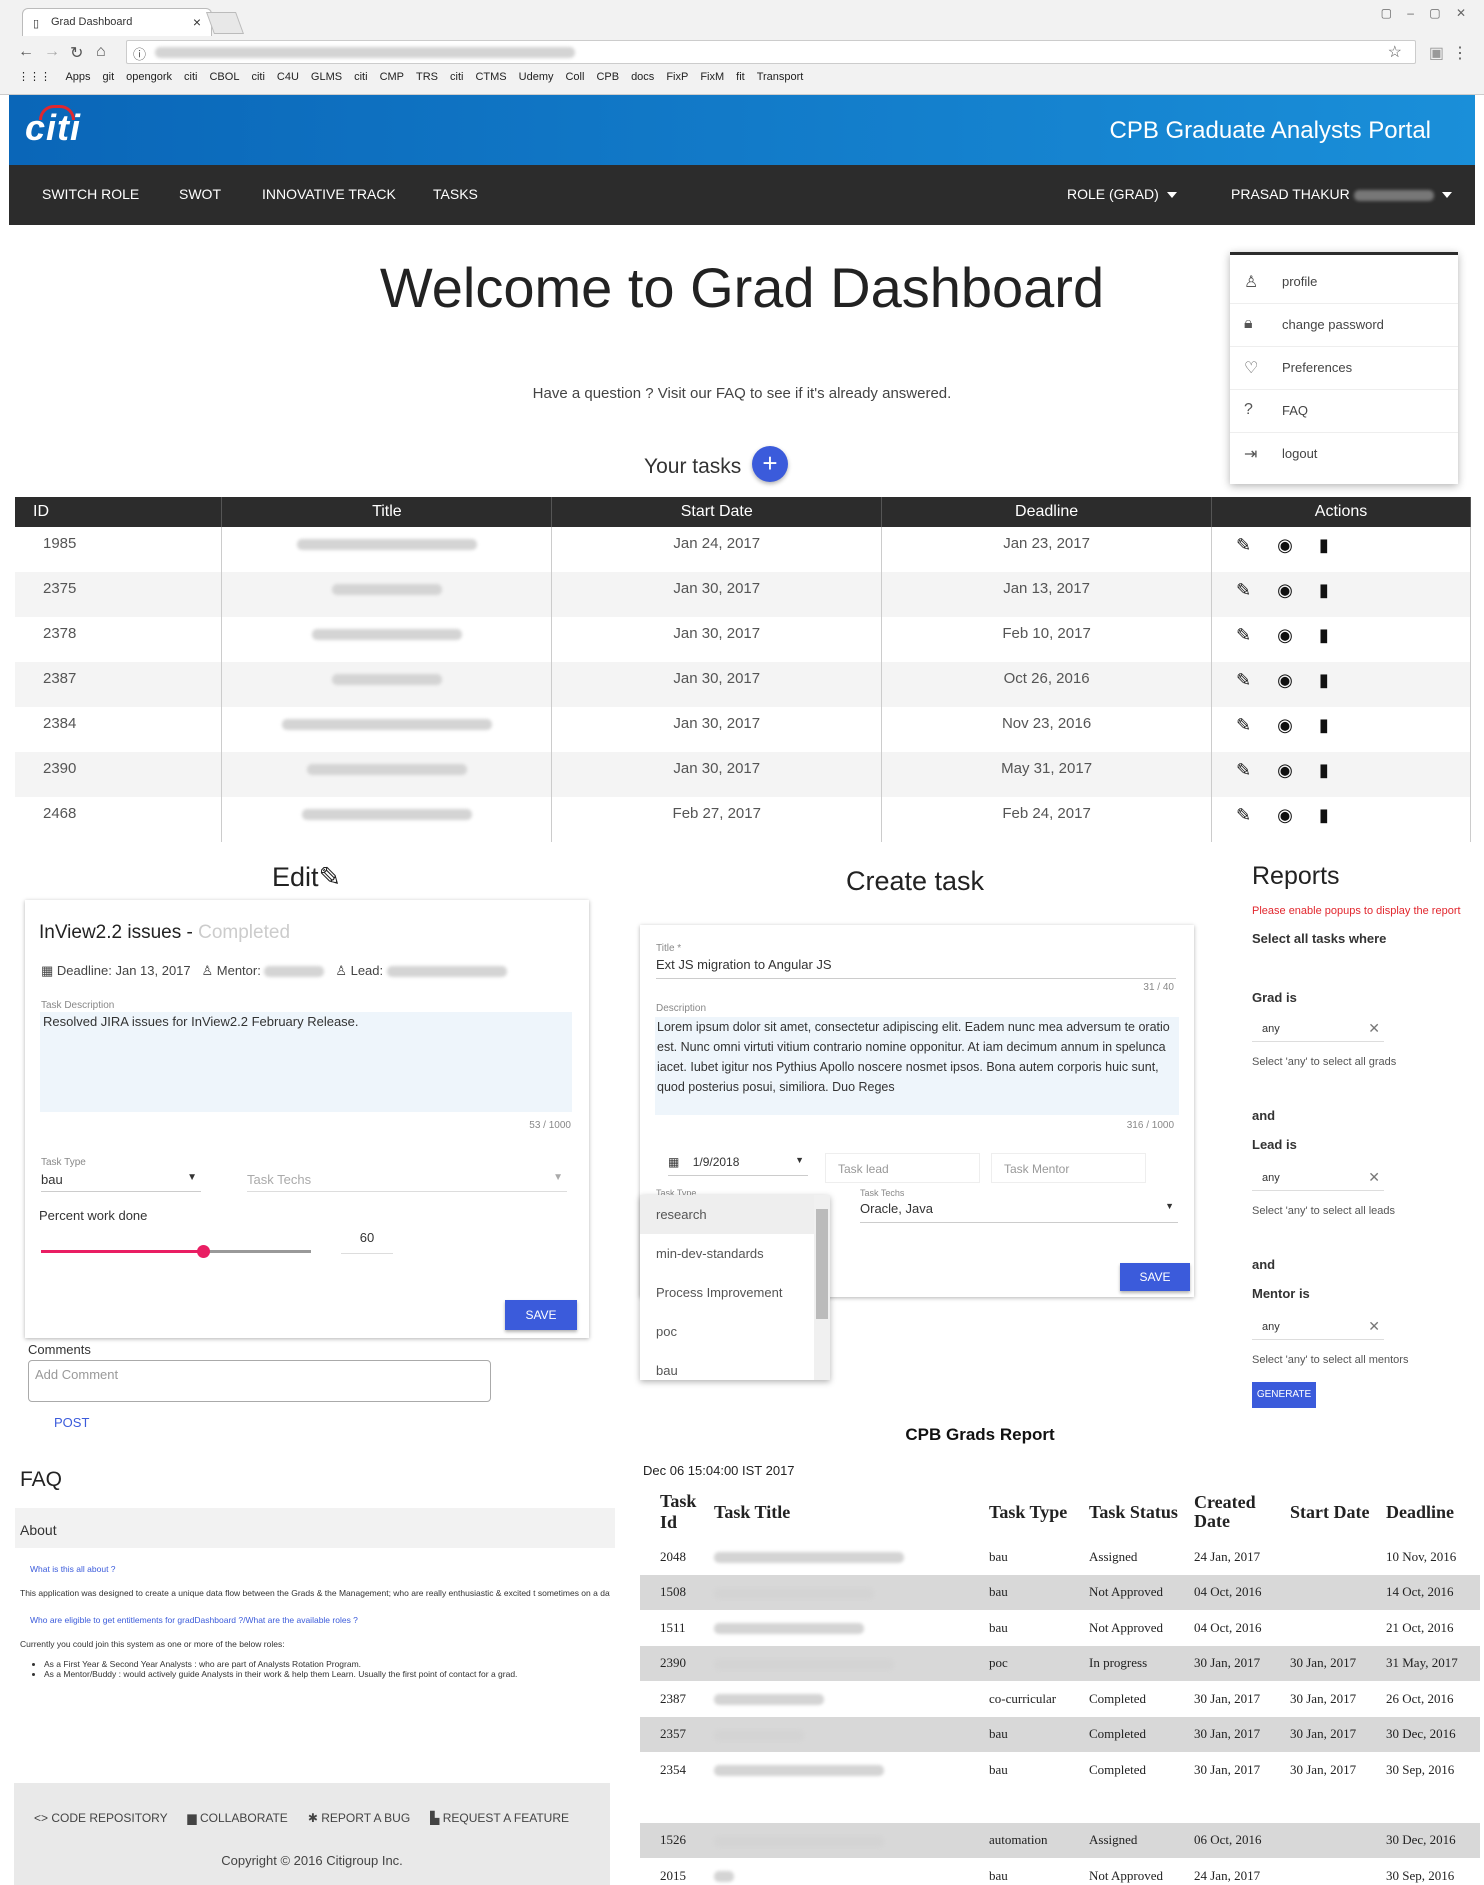 The height and width of the screenshot is (1885, 1484). Describe the element at coordinates (642, 77) in the screenshot. I see `bookmark-item: docs` at that location.